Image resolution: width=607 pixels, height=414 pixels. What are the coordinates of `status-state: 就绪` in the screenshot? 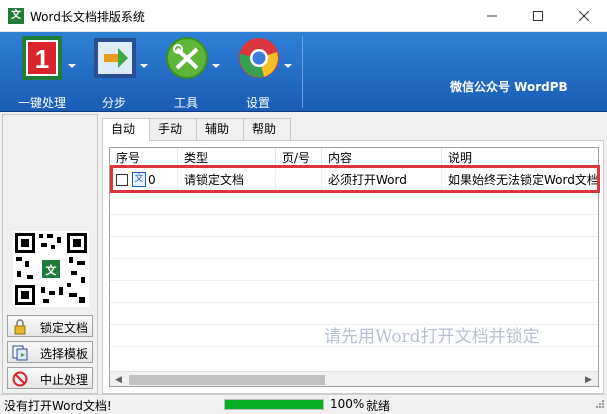 It's located at (378, 406).